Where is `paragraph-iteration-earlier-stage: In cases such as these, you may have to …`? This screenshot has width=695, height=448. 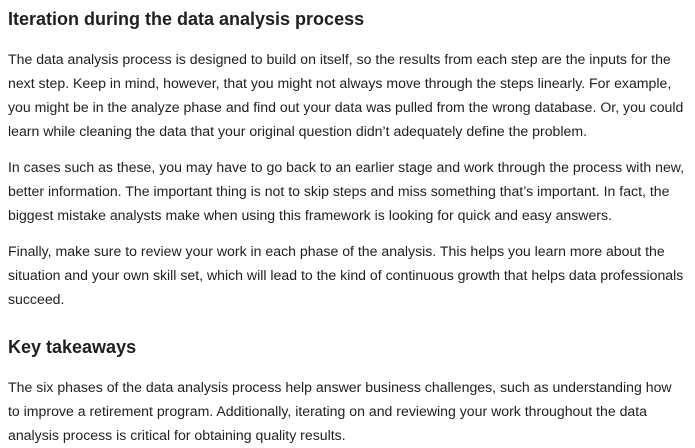
paragraph-iteration-earlier-stage: In cases such as these, you may have to … is located at coordinates (346, 191).